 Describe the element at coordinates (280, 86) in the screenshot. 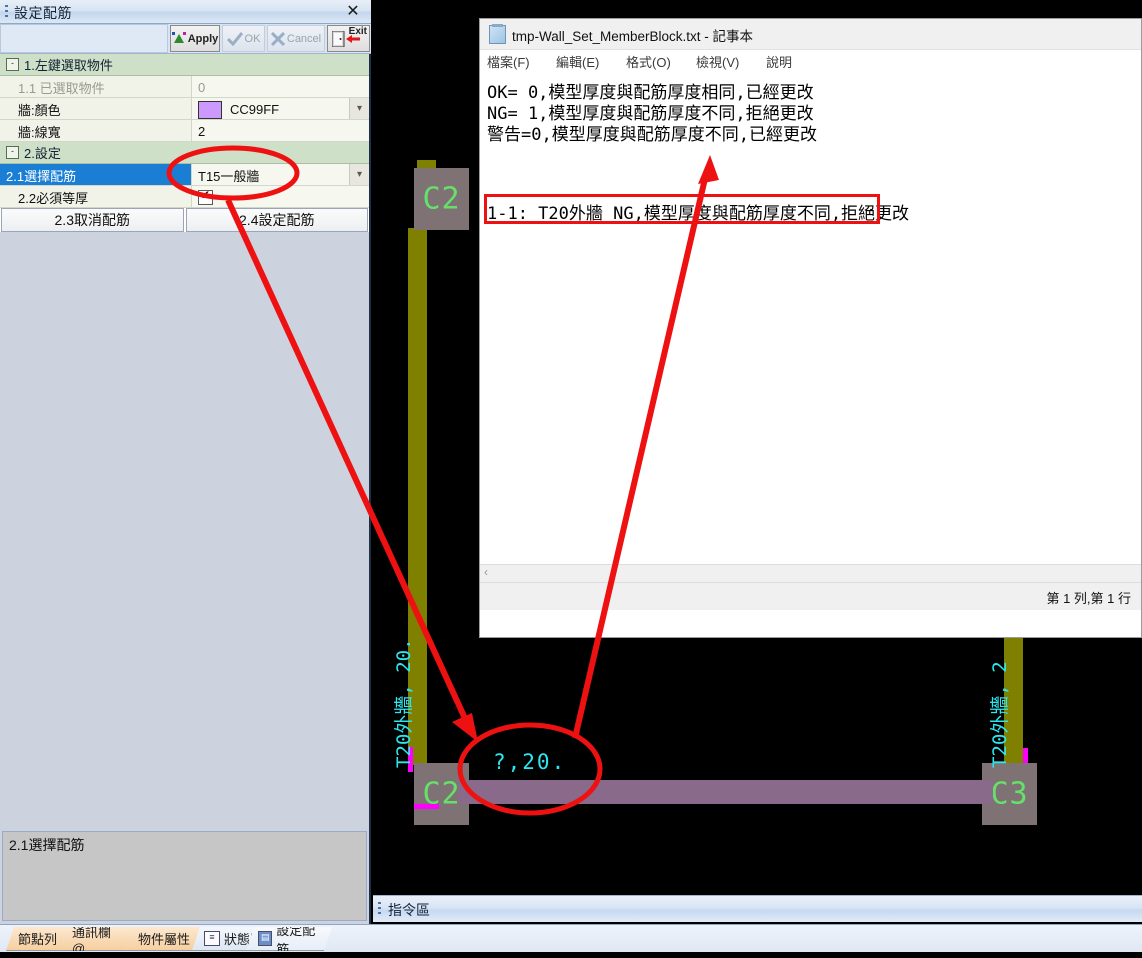

I see `property-value: 0` at that location.